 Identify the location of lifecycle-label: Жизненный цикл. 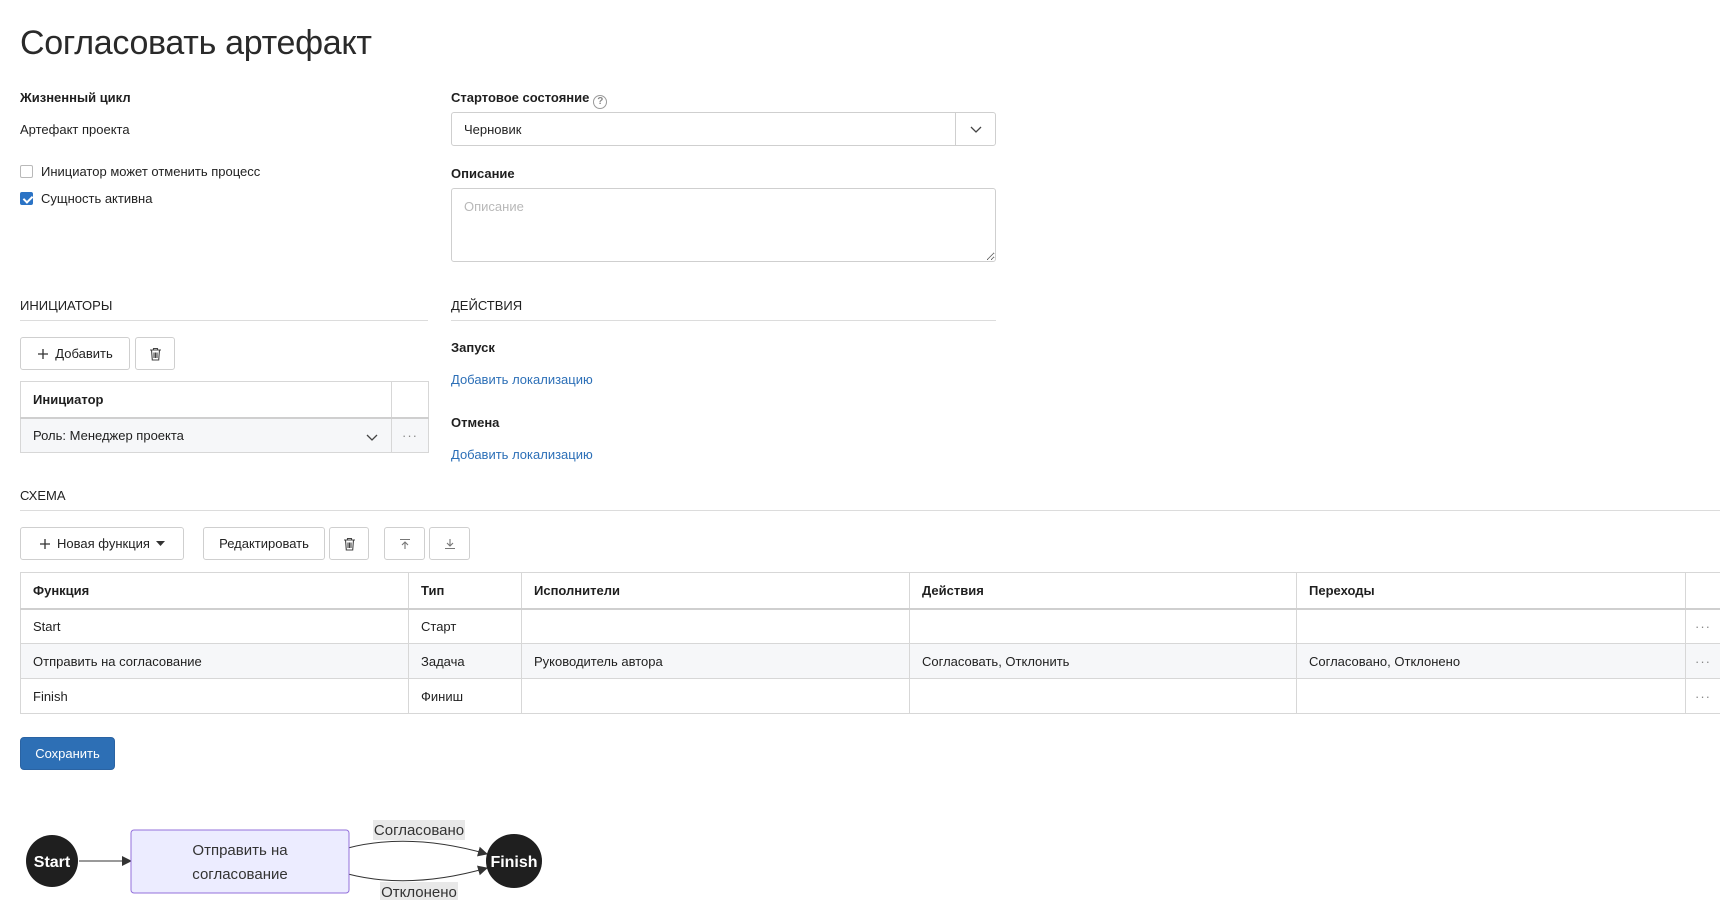
(75, 97).